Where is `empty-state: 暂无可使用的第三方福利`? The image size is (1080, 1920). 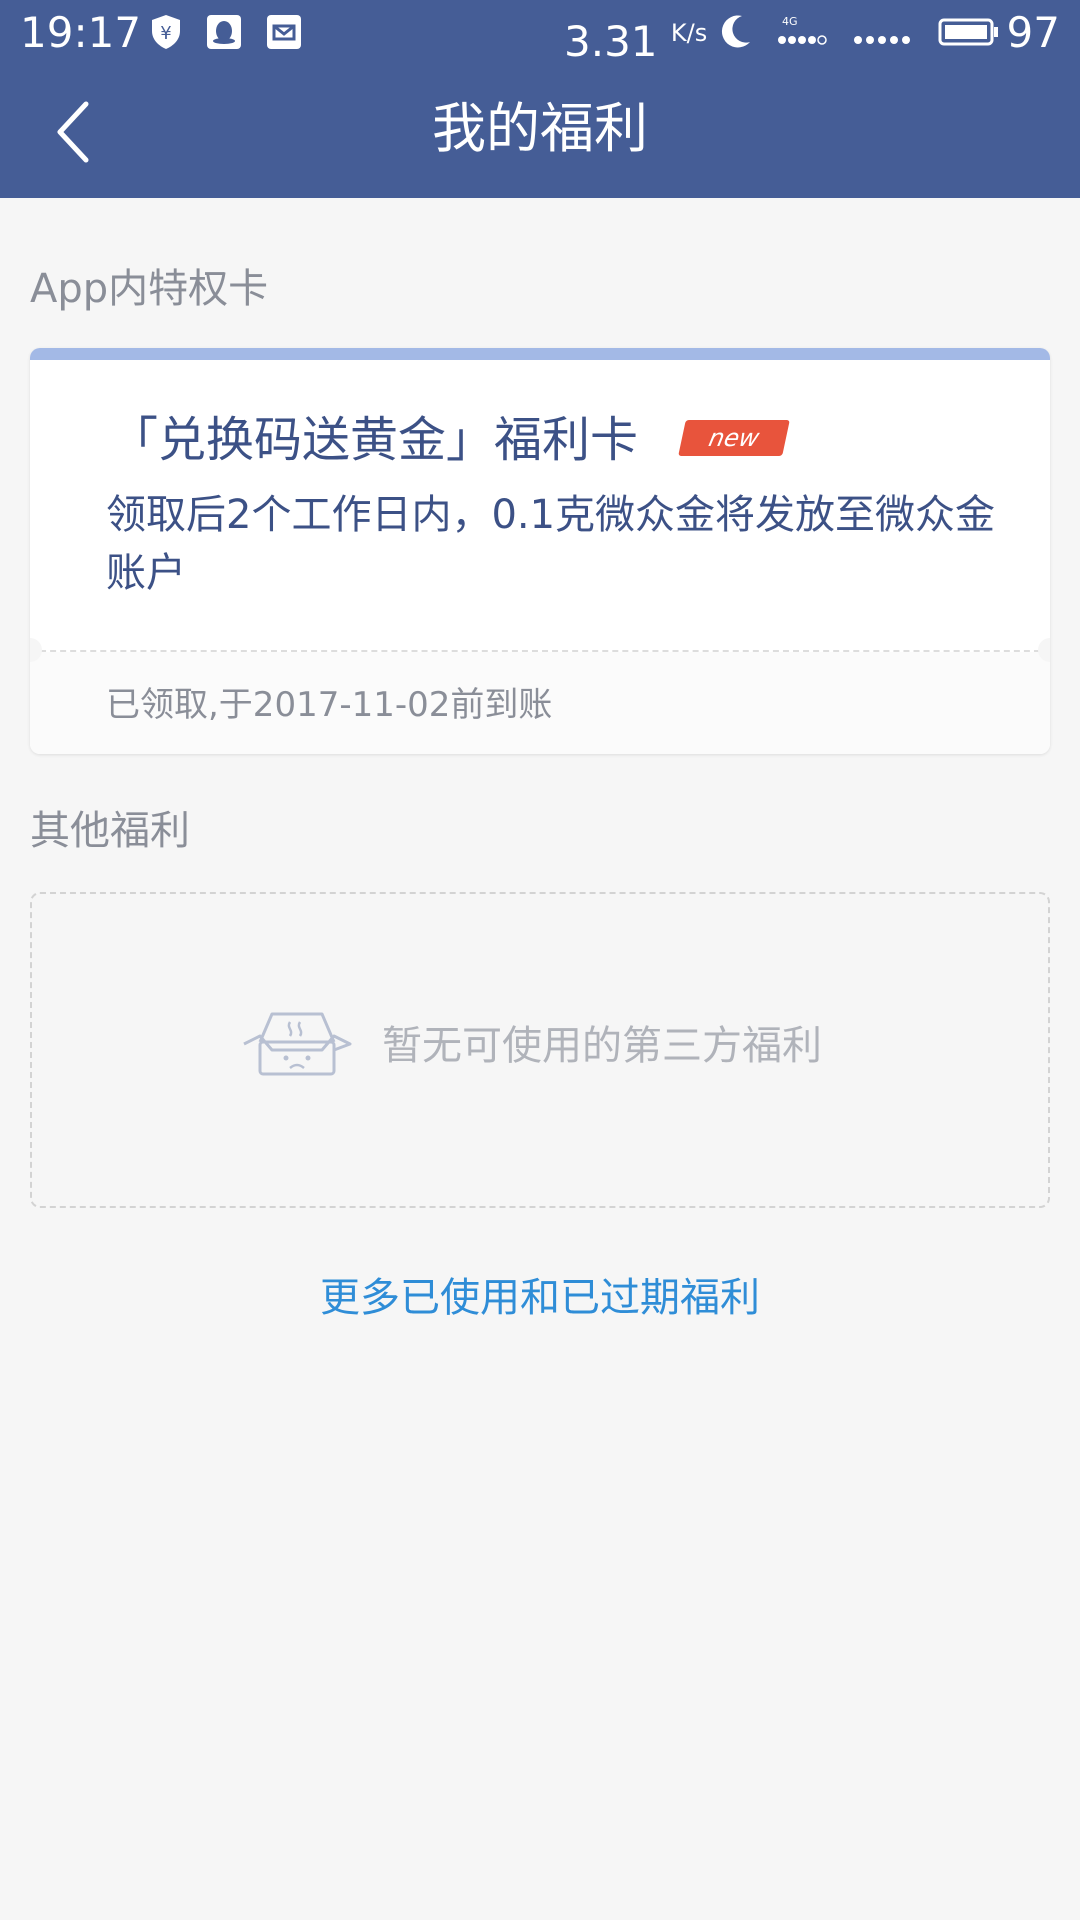
empty-state: 暂无可使用的第三方福利 is located at coordinates (532, 1042).